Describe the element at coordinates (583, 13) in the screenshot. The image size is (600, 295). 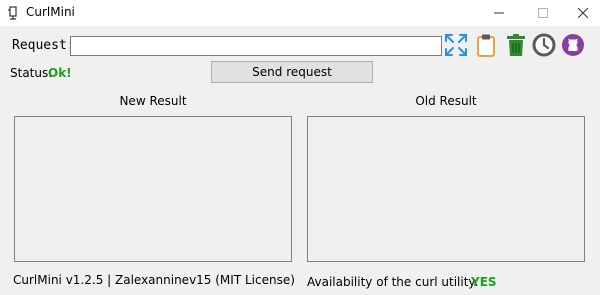
I see `close-icon` at that location.